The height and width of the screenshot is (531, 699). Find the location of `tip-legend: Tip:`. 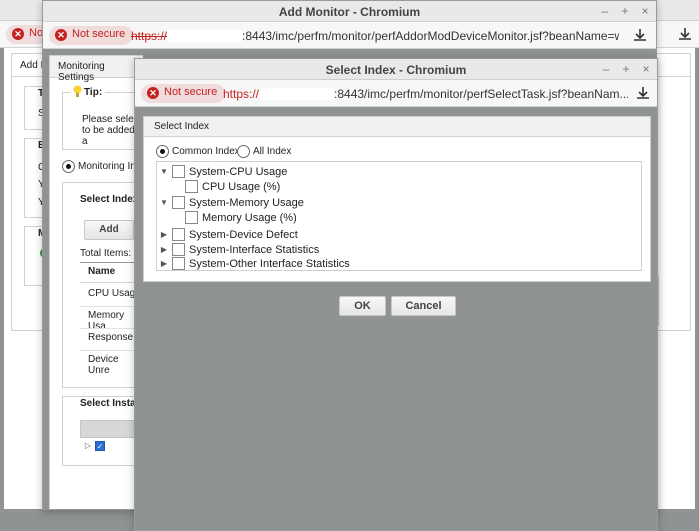

tip-legend: Tip: is located at coordinates (88, 92).